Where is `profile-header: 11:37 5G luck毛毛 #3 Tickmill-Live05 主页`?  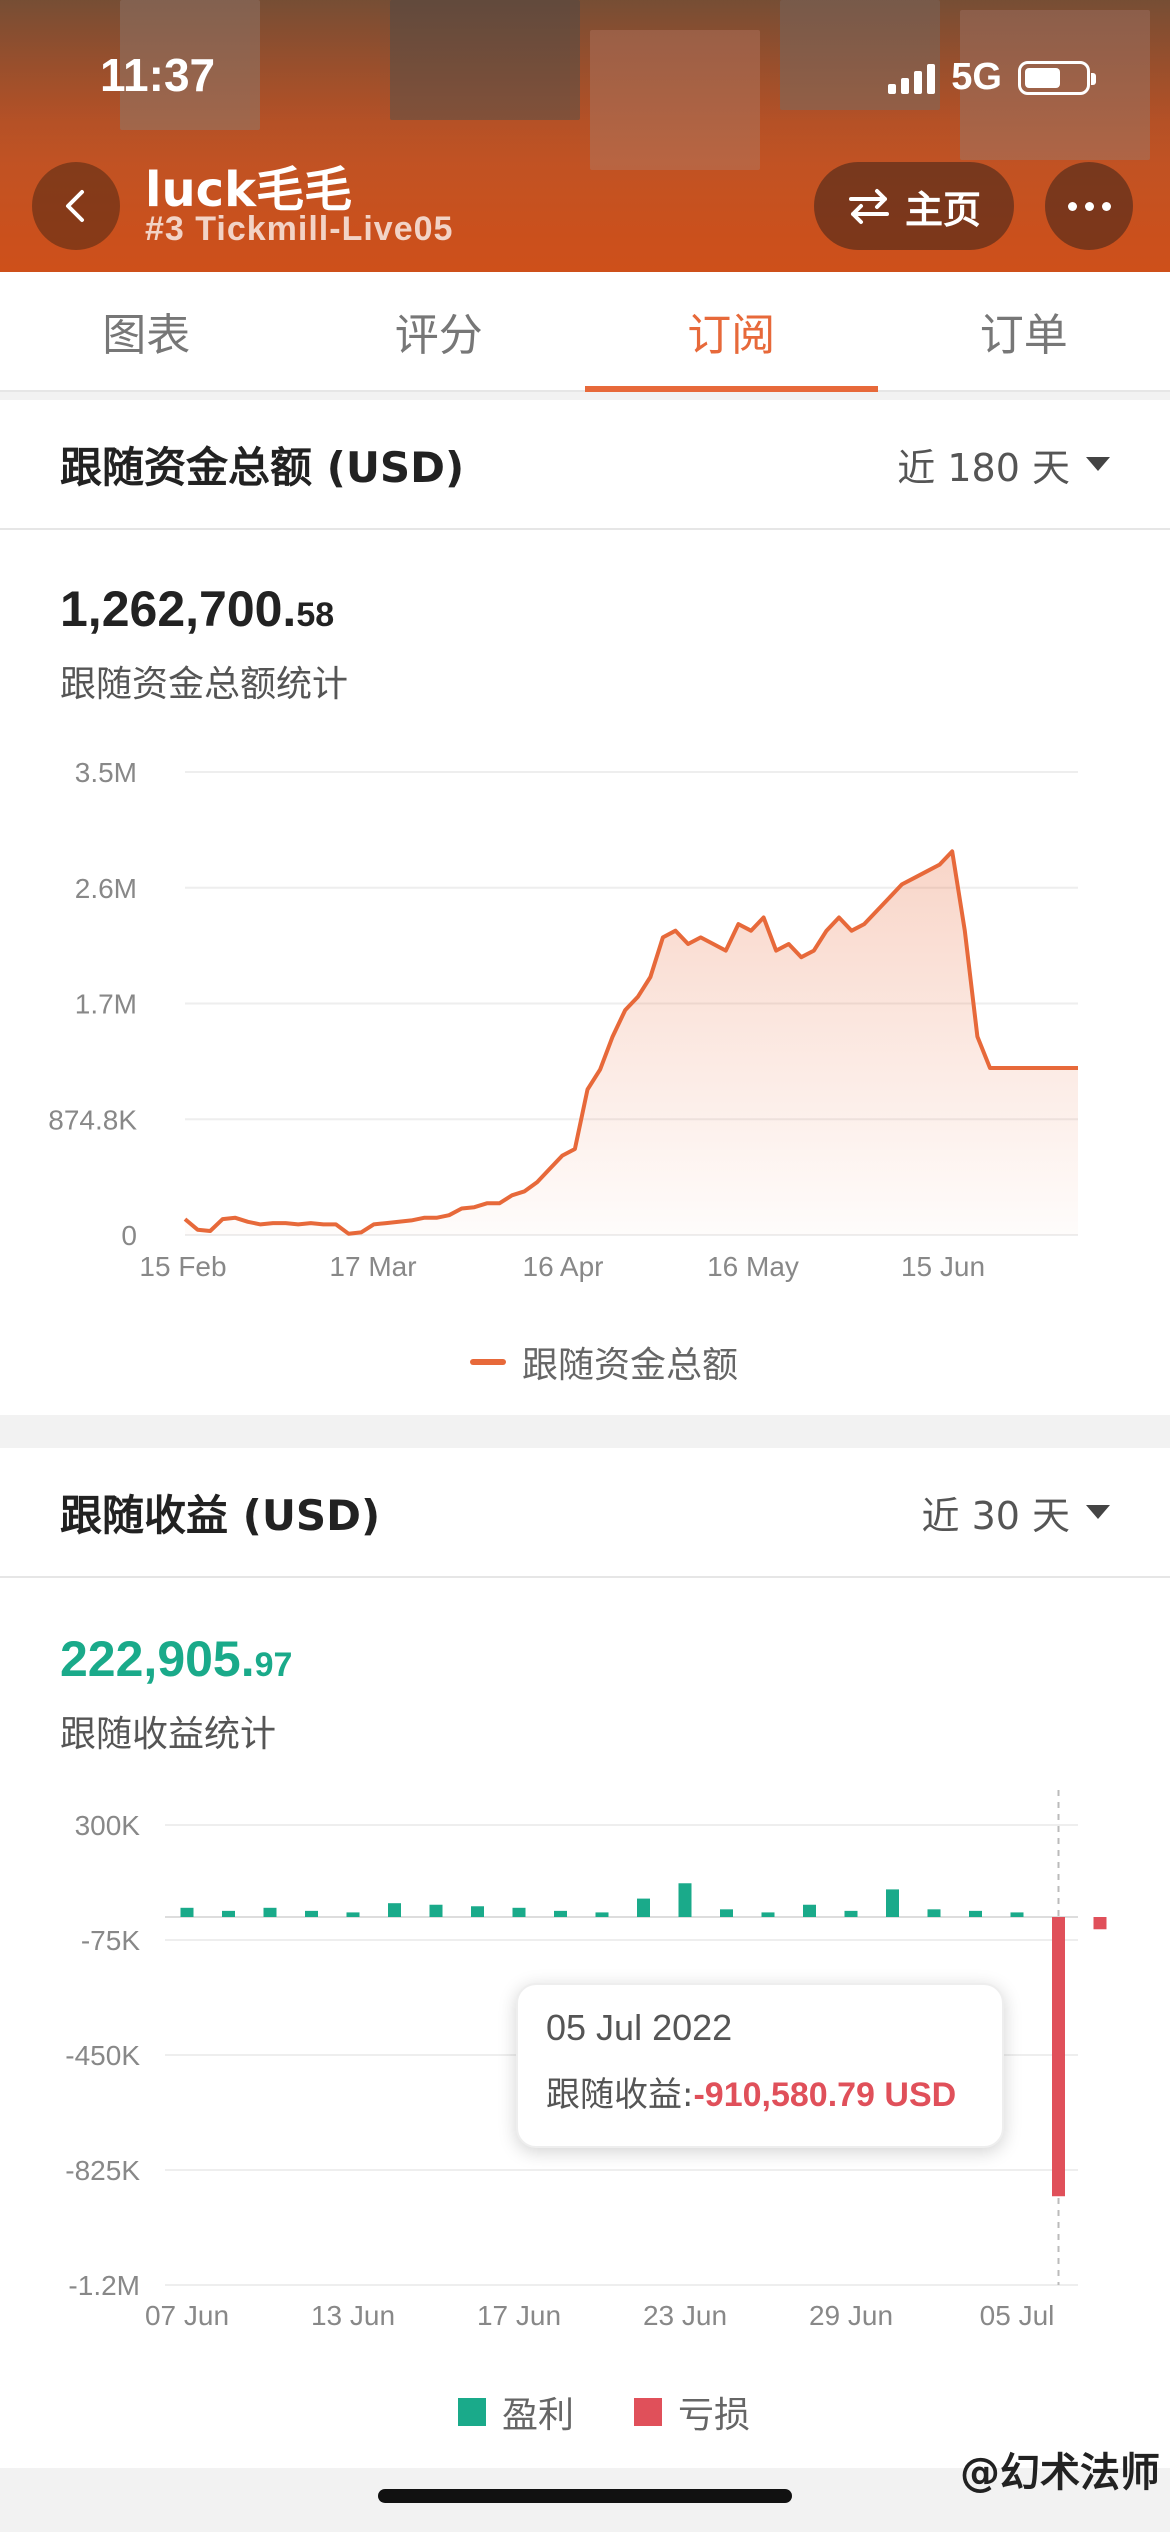 profile-header: 11:37 5G luck毛毛 #3 Tickmill-Live05 主页 is located at coordinates (585, 136).